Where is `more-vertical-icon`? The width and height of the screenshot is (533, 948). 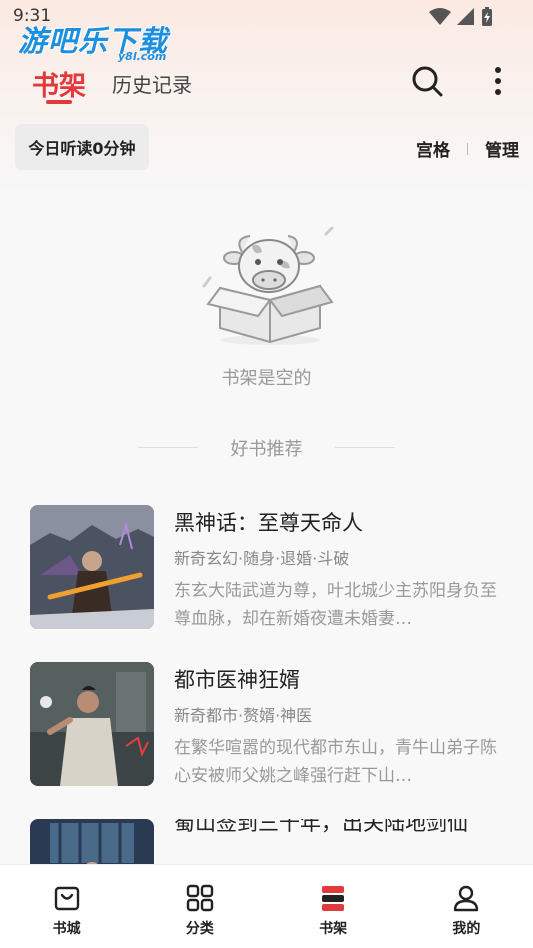
more-vertical-icon is located at coordinates (498, 81).